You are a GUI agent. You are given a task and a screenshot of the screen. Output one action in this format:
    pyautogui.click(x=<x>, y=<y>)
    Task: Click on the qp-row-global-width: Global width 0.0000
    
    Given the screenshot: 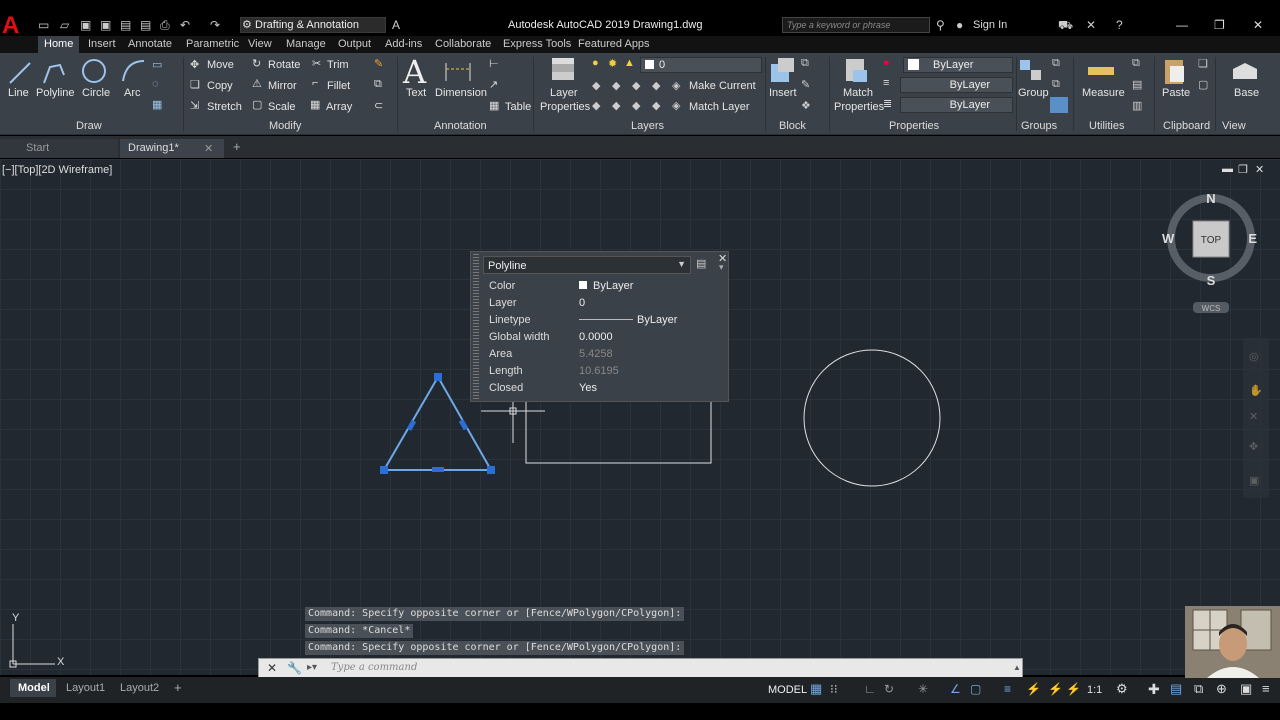 What is the action you would take?
    pyautogui.click(x=599, y=337)
    